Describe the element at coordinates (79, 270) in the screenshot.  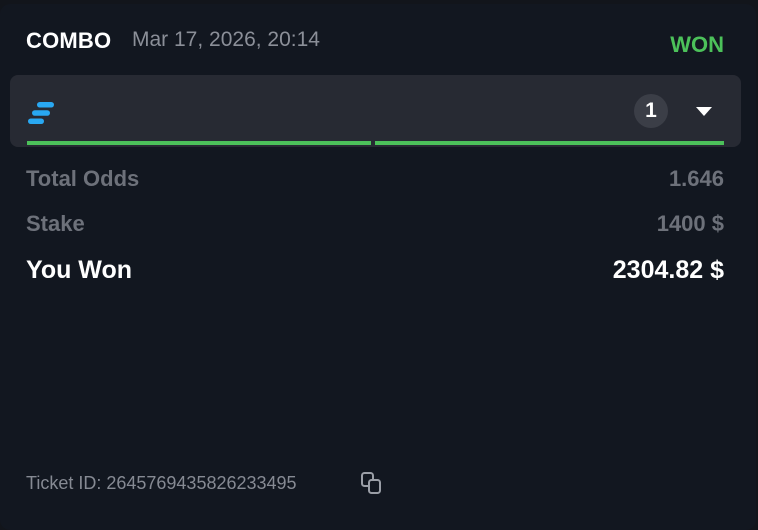
I see `winnings-label: You Won` at that location.